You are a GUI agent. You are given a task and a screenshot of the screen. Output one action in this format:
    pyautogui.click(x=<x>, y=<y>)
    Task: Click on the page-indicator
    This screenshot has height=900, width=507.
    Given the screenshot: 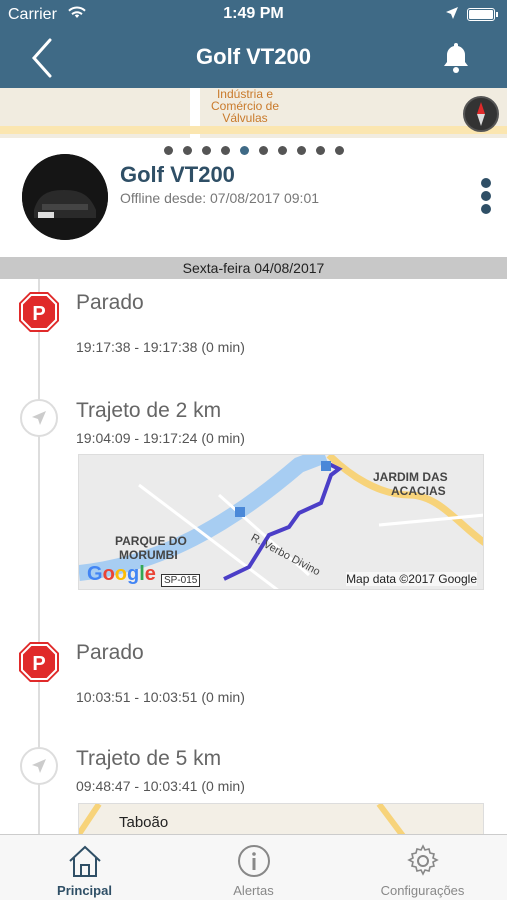 What is the action you would take?
    pyautogui.click(x=253, y=149)
    